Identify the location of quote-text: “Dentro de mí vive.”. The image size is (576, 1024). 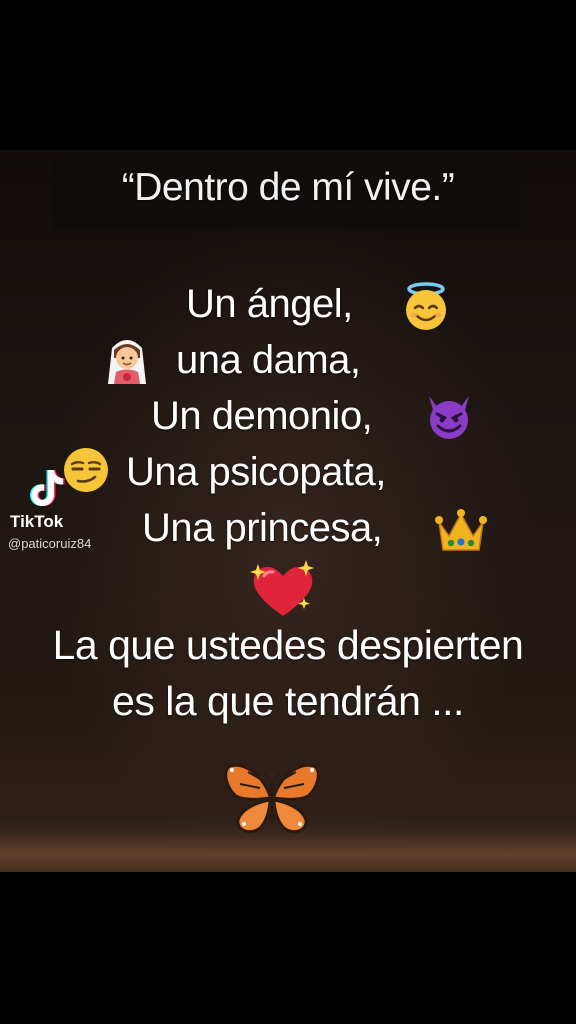
(288, 187).